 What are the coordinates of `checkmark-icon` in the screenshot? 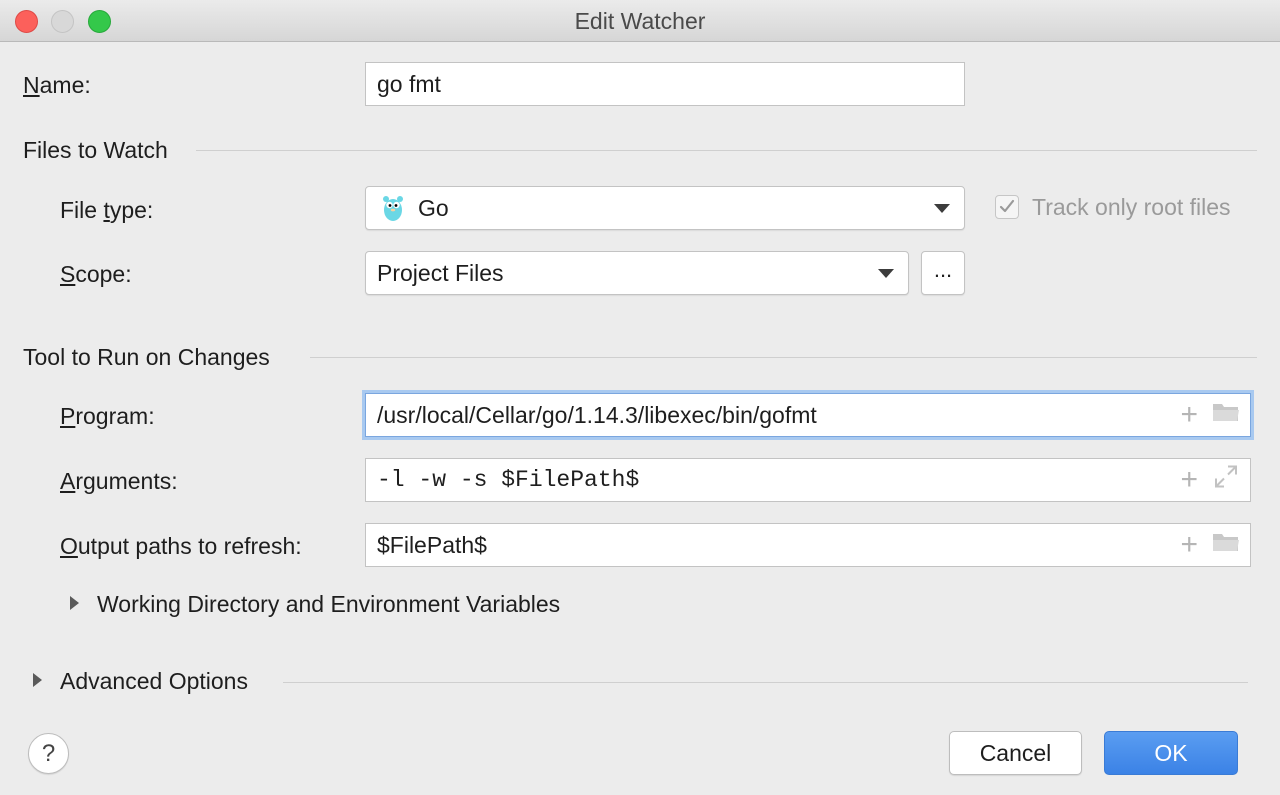 It's located at (1007, 206).